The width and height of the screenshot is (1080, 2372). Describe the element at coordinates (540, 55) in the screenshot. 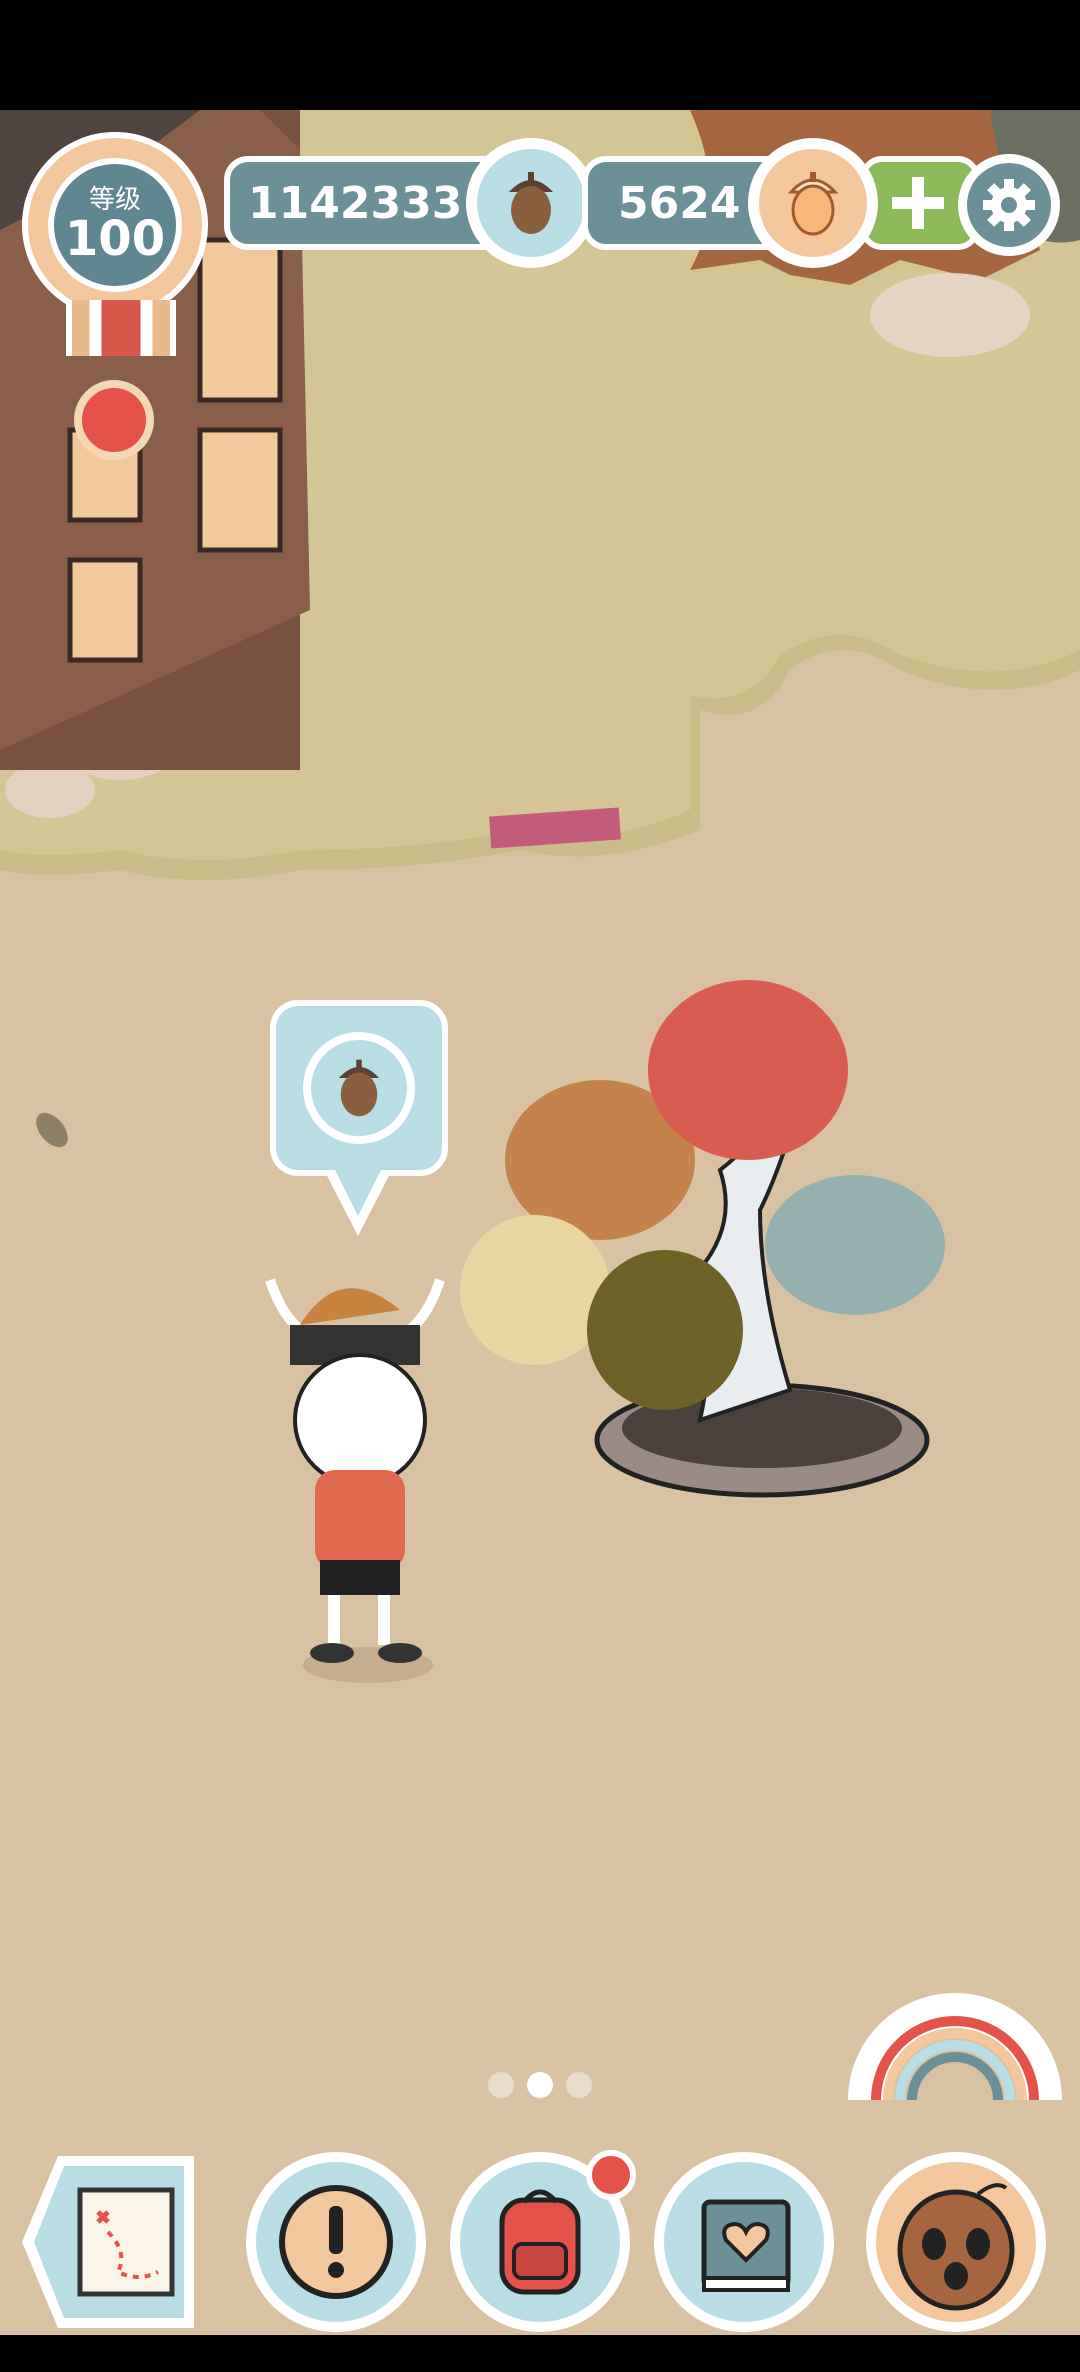

I see `status-bar` at that location.